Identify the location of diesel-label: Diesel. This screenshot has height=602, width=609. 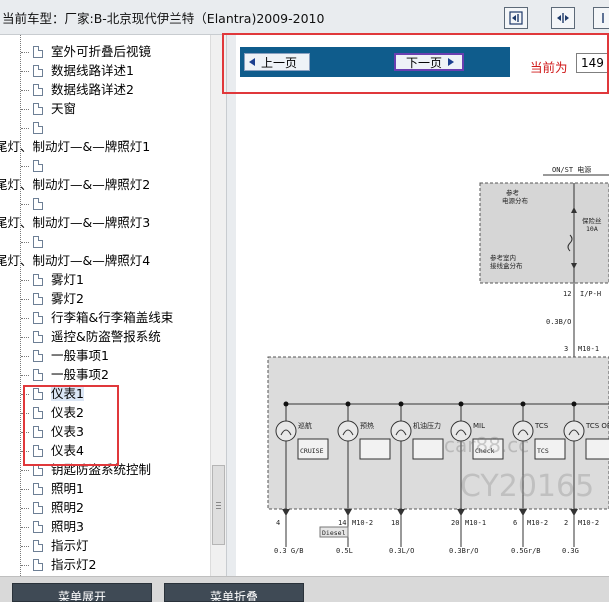
(334, 533).